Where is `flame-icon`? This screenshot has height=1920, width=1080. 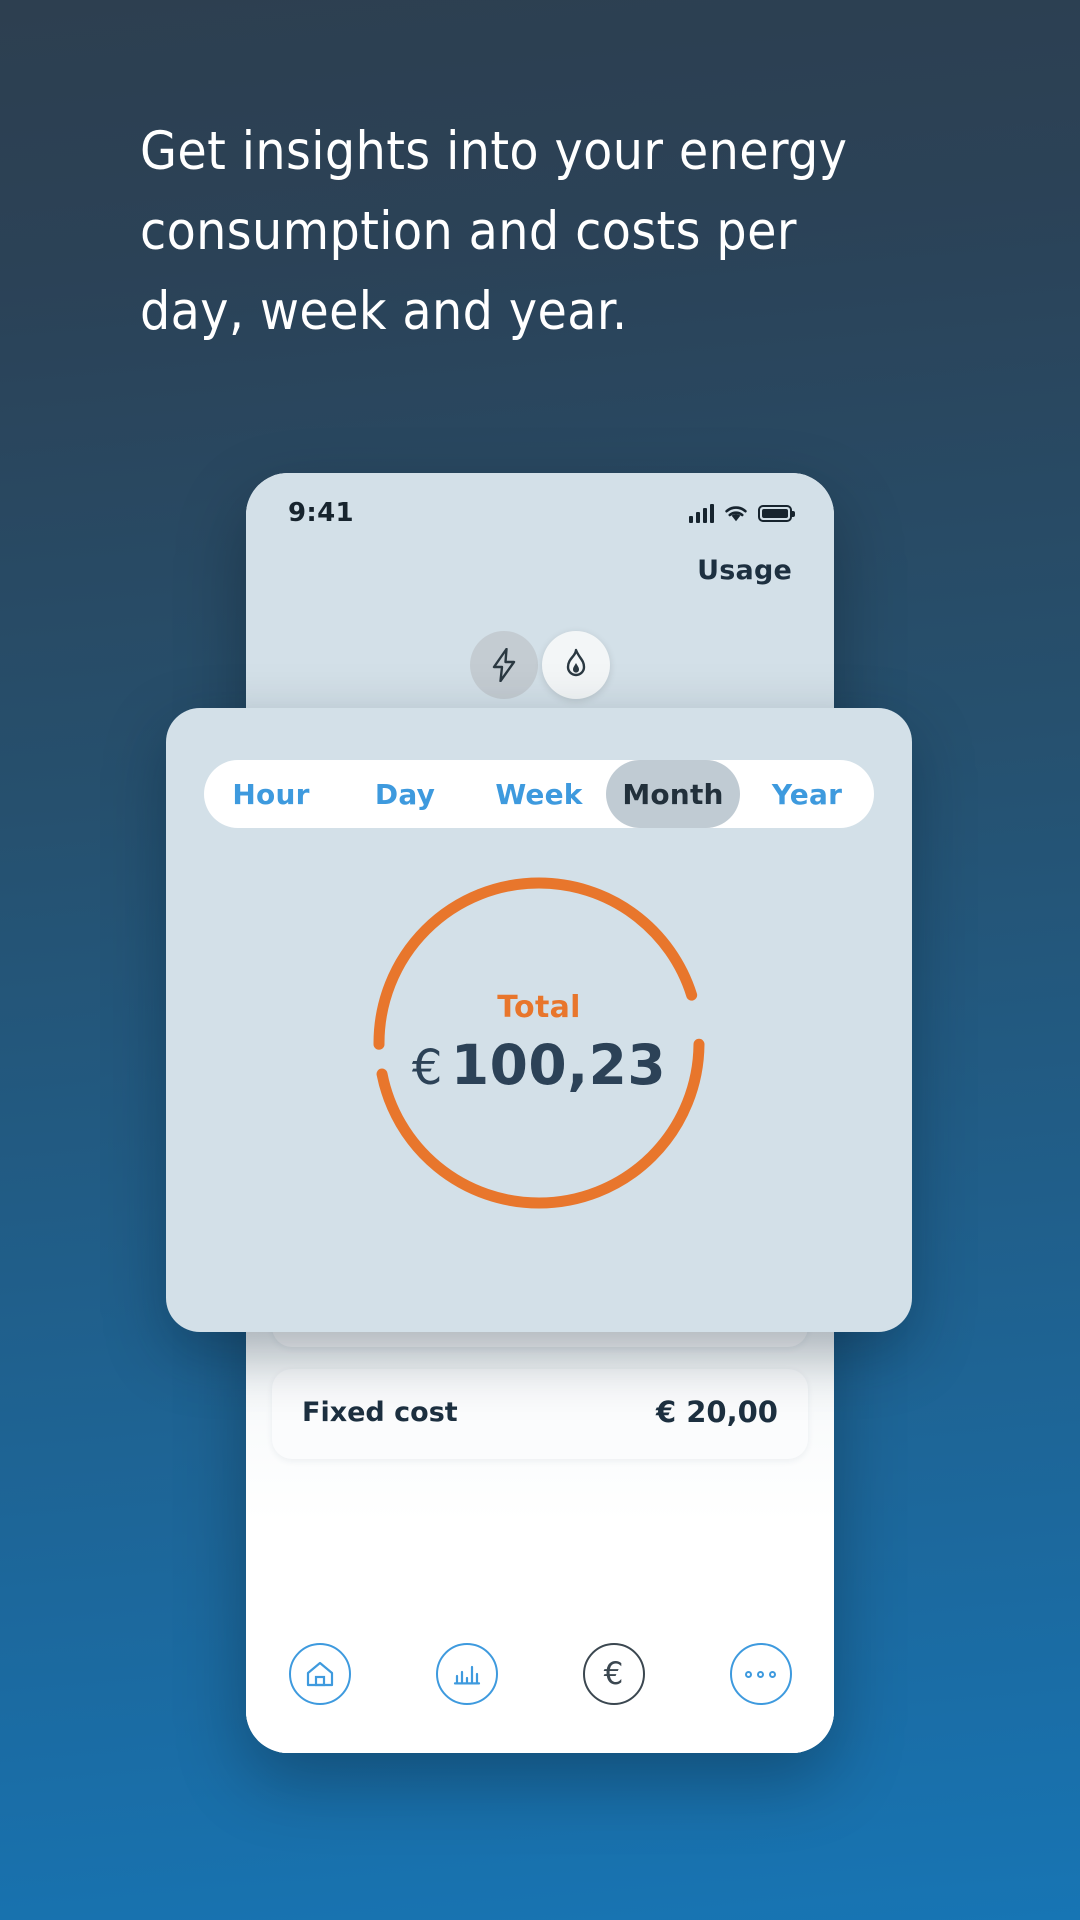
flame-icon is located at coordinates (576, 662).